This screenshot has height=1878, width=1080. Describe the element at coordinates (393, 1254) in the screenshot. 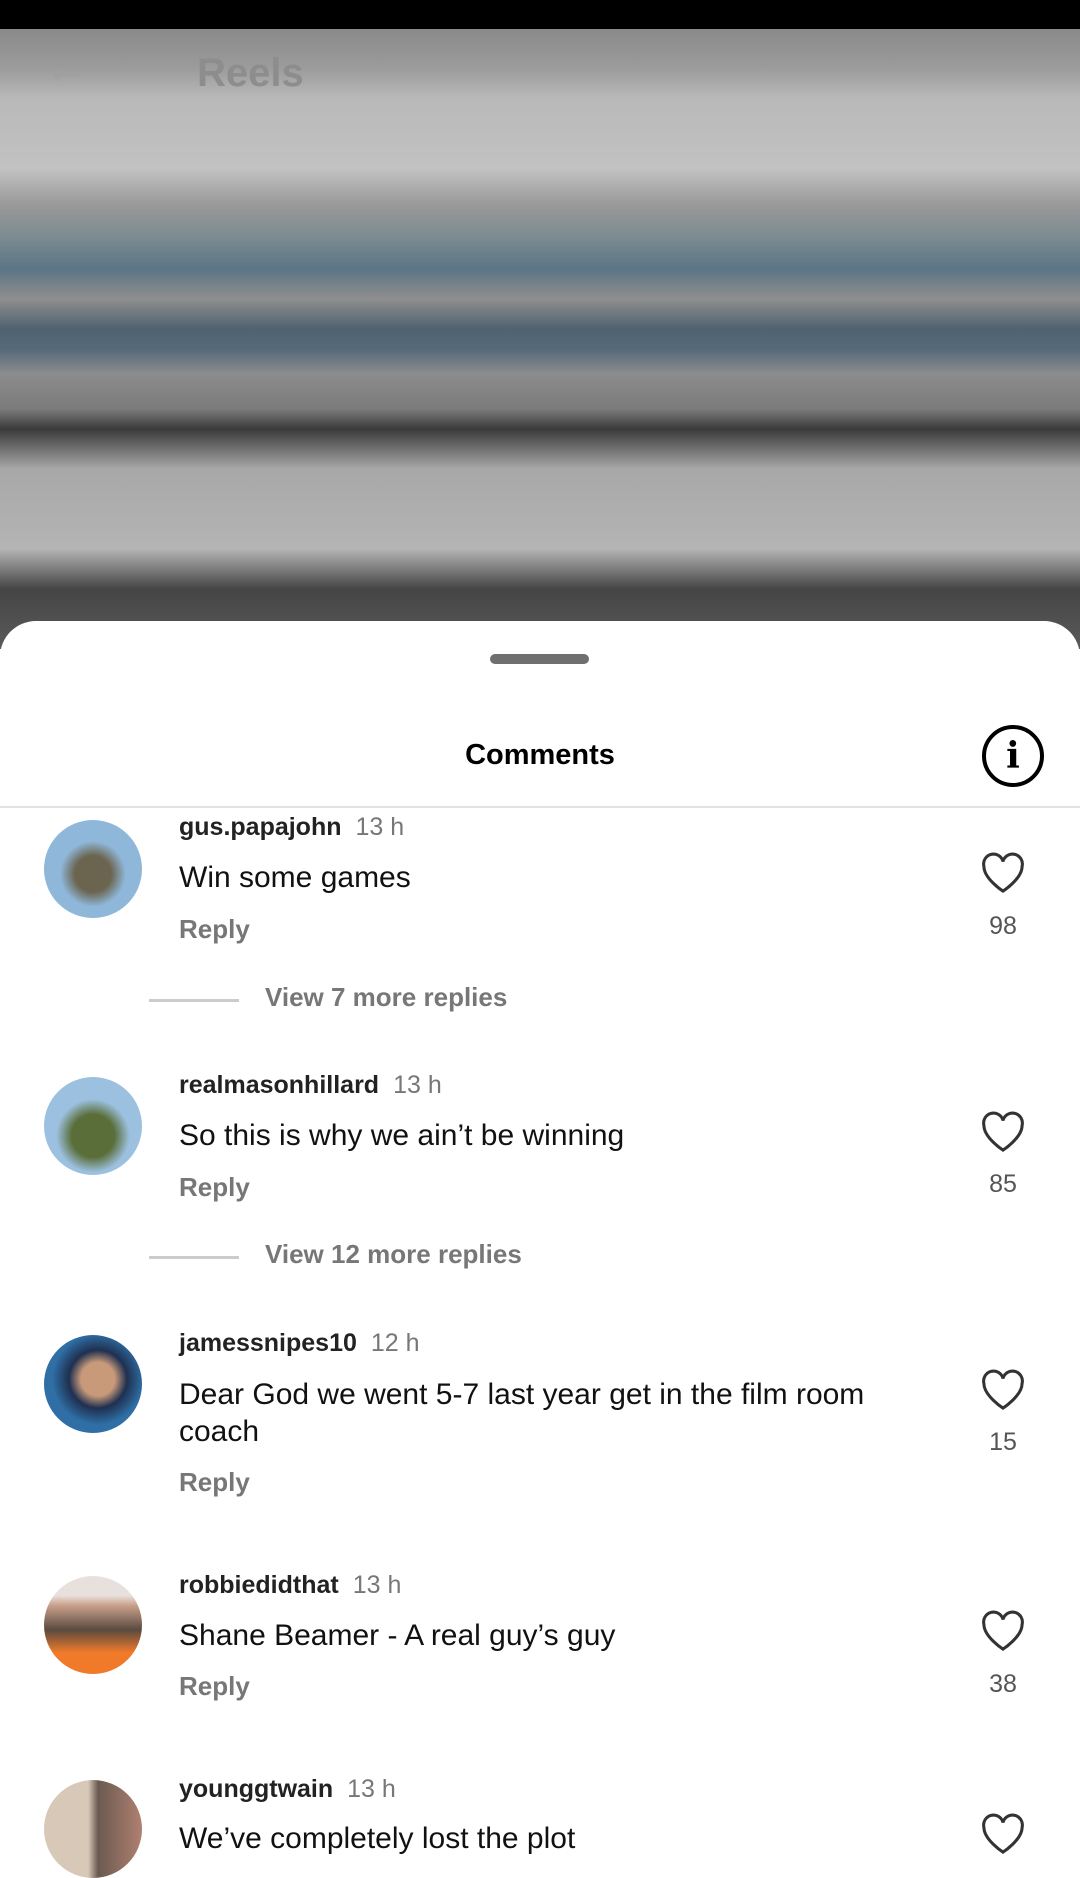

I see `view-replies-label: View 12 more replies` at that location.